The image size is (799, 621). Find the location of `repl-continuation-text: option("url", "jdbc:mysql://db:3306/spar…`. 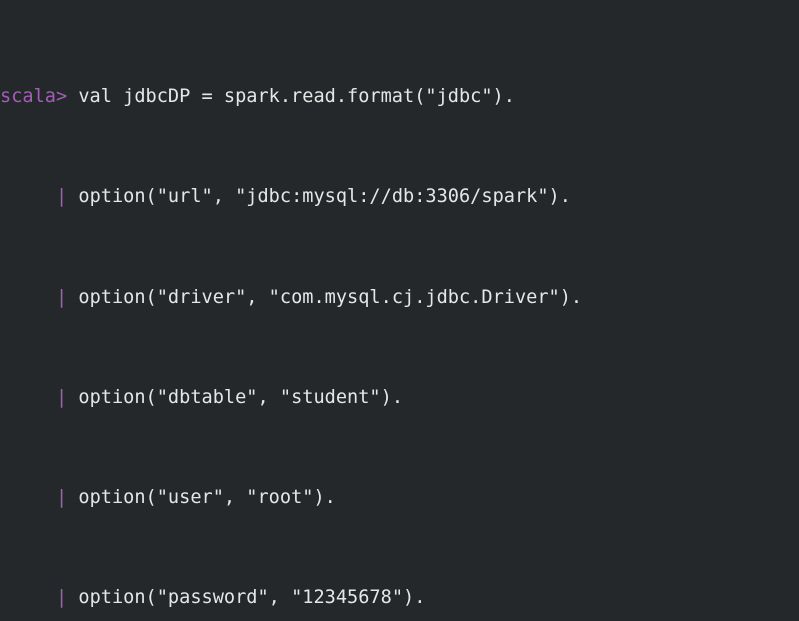

repl-continuation-text: option("url", "jdbc:mysql://db:3306/spar… is located at coordinates (319, 197).